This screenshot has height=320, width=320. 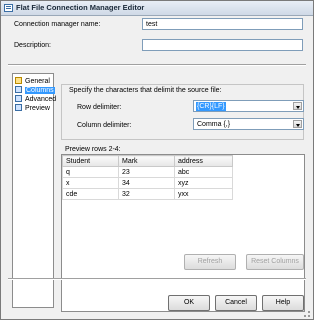 What do you see at coordinates (93, 149) in the screenshot?
I see `preview-label: Preview rows 2-4:` at bounding box center [93, 149].